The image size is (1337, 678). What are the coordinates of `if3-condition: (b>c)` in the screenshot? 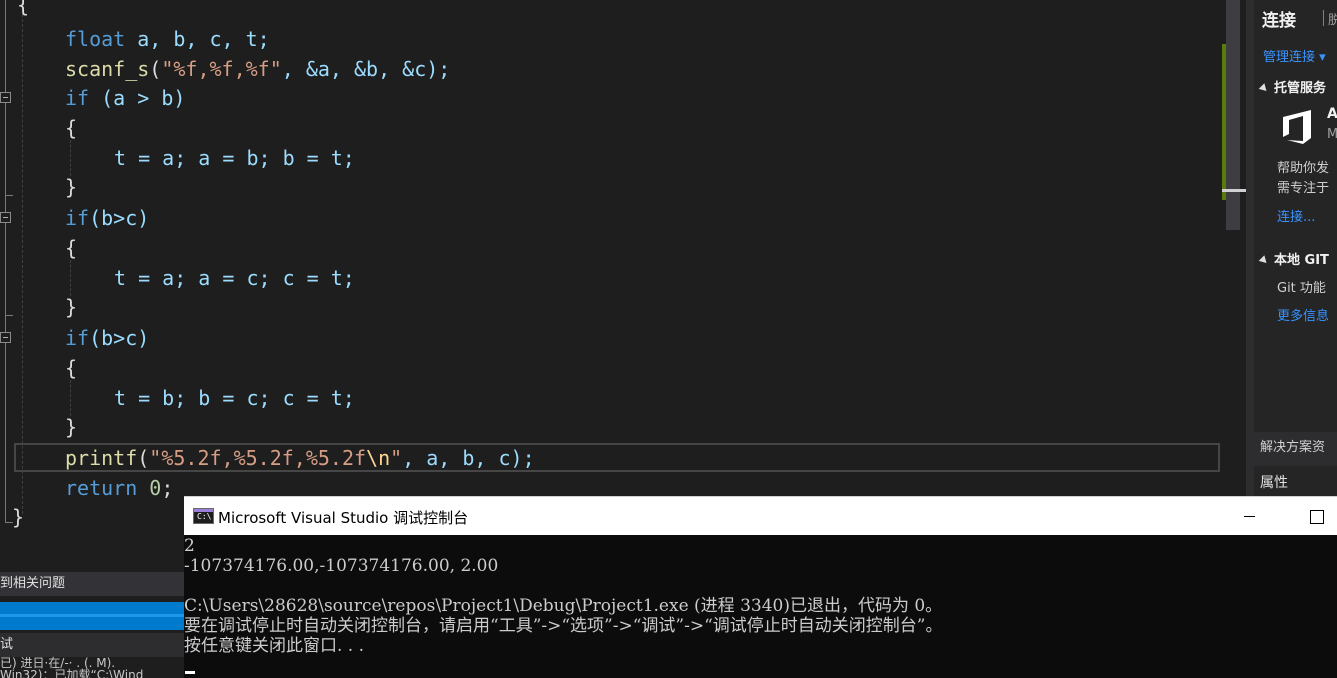 It's located at (119, 338).